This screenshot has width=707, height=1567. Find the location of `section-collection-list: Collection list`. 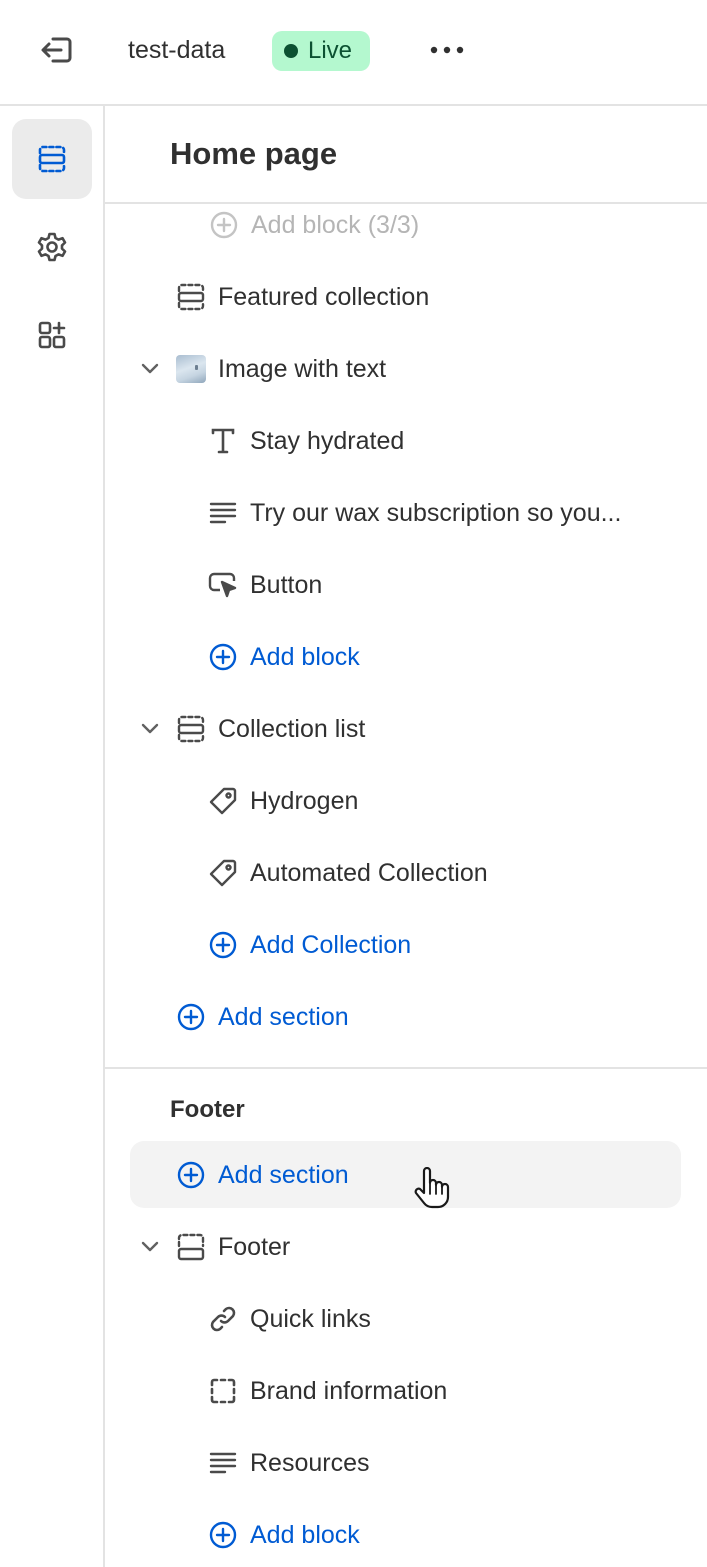

section-collection-list: Collection list is located at coordinates (270, 729).